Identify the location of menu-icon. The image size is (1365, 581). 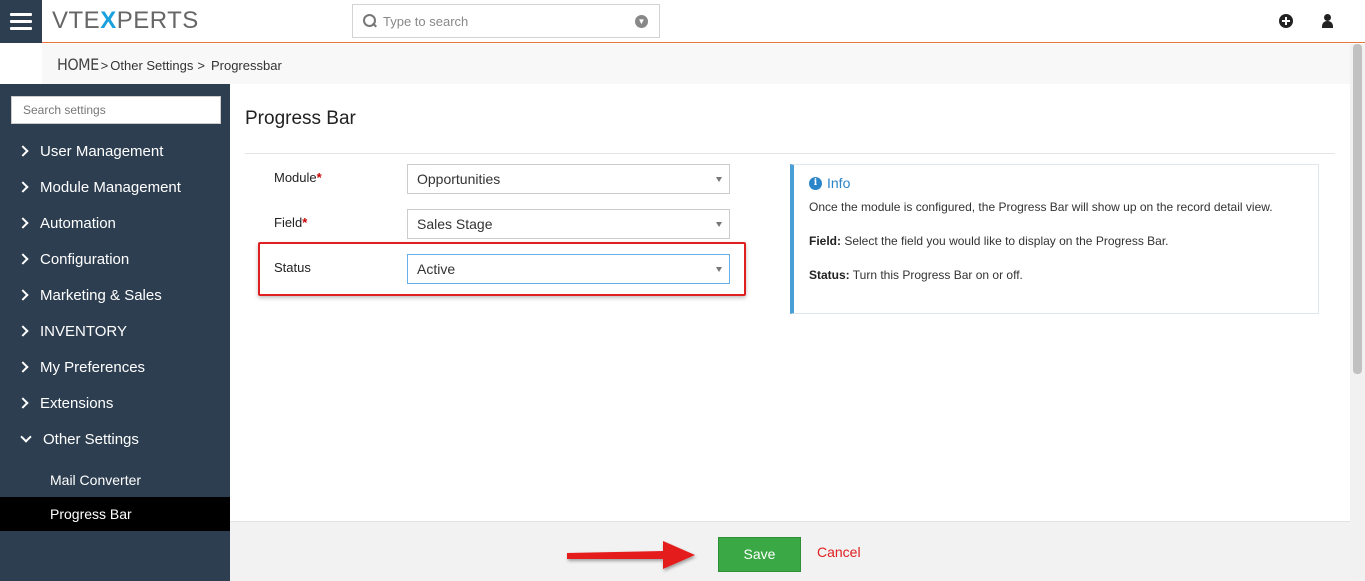
(21, 21).